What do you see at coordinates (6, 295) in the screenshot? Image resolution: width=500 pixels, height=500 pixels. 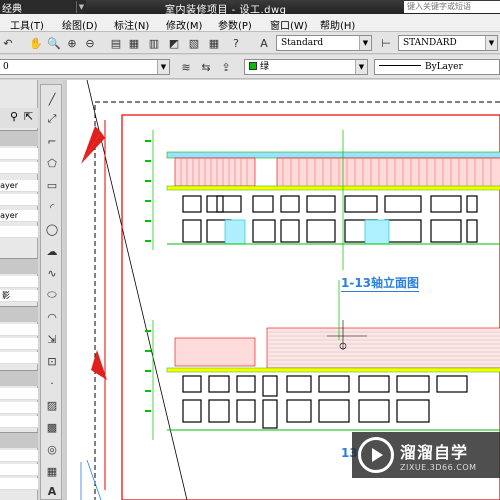 I see `palette-row-label: 影` at bounding box center [6, 295].